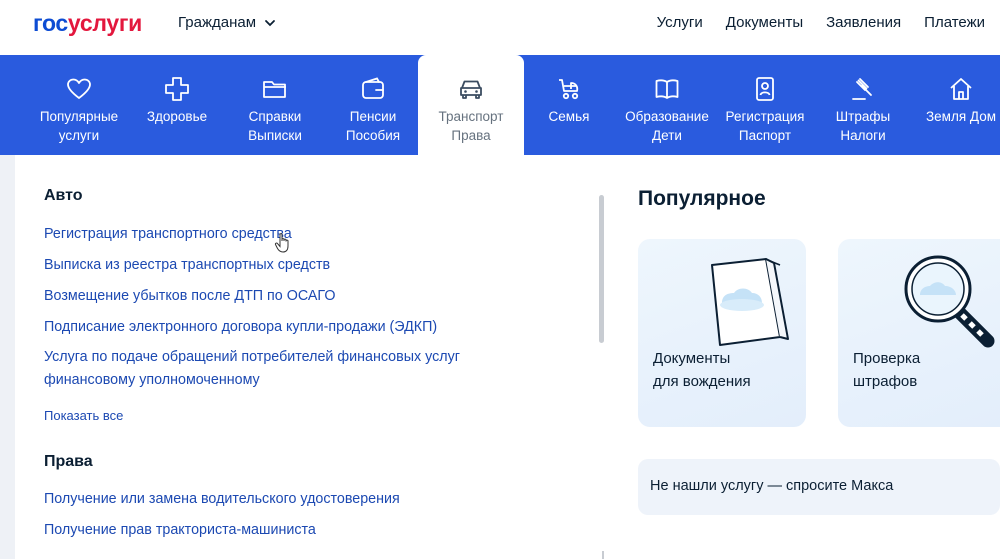  I want to click on category-registration: Регистрация Паспорт, so click(765, 105).